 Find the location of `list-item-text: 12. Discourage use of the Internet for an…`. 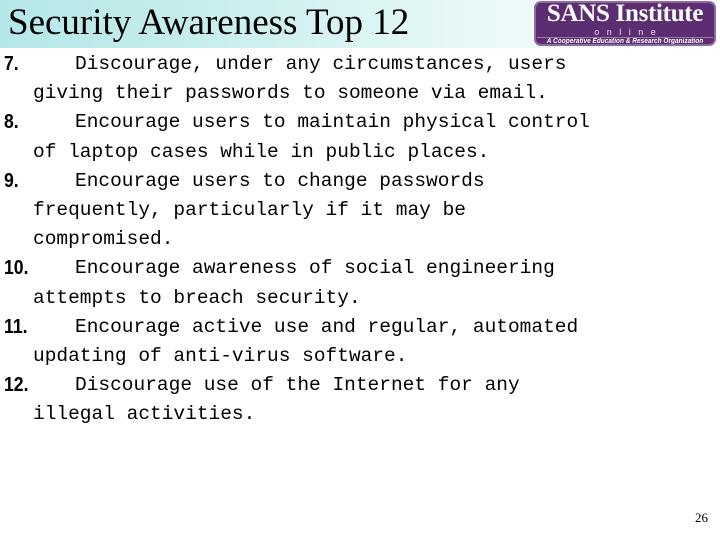

list-item-text: 12. Discourage use of the Internet for an… is located at coordinates (360, 385).